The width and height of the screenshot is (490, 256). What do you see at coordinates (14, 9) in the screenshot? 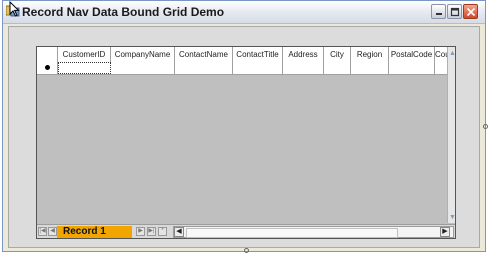
I see `mouse-cursor-icon` at bounding box center [14, 9].